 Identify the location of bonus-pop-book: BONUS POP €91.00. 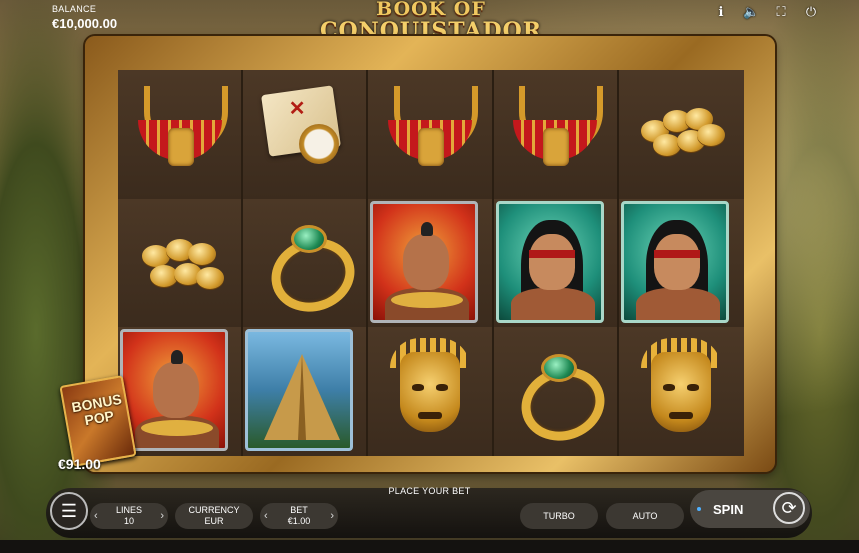
(96, 427).